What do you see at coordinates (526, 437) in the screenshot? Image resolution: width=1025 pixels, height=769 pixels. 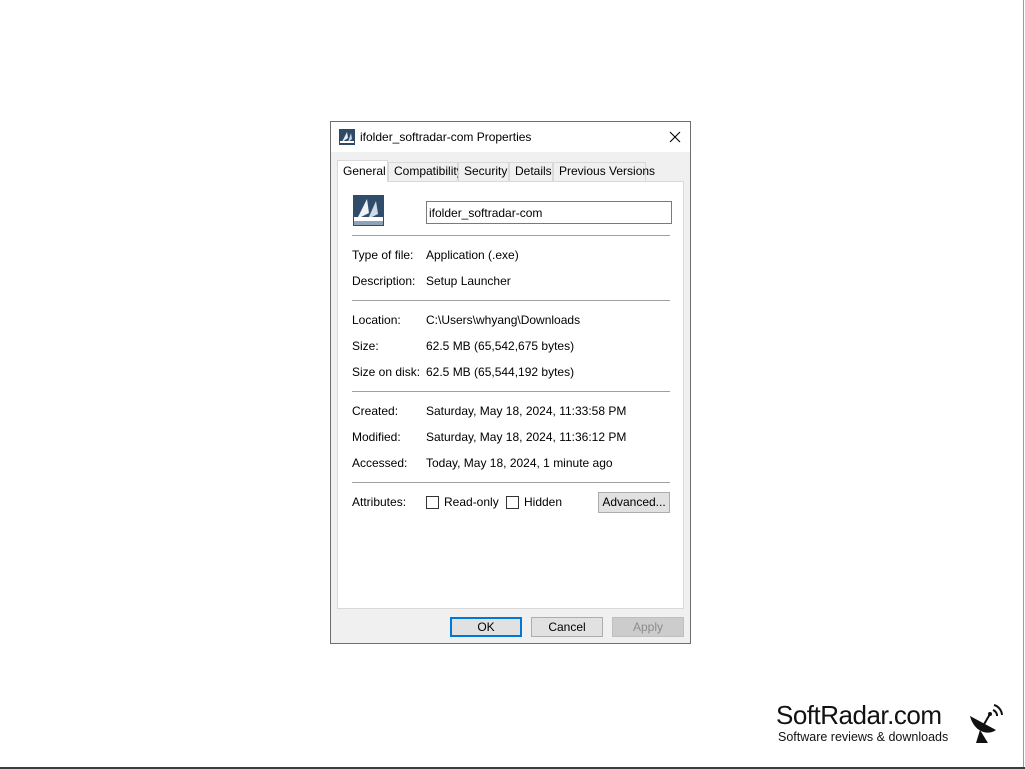 I see `modified-value: Saturday, May 18, 2024, 11:36:12 PM` at bounding box center [526, 437].